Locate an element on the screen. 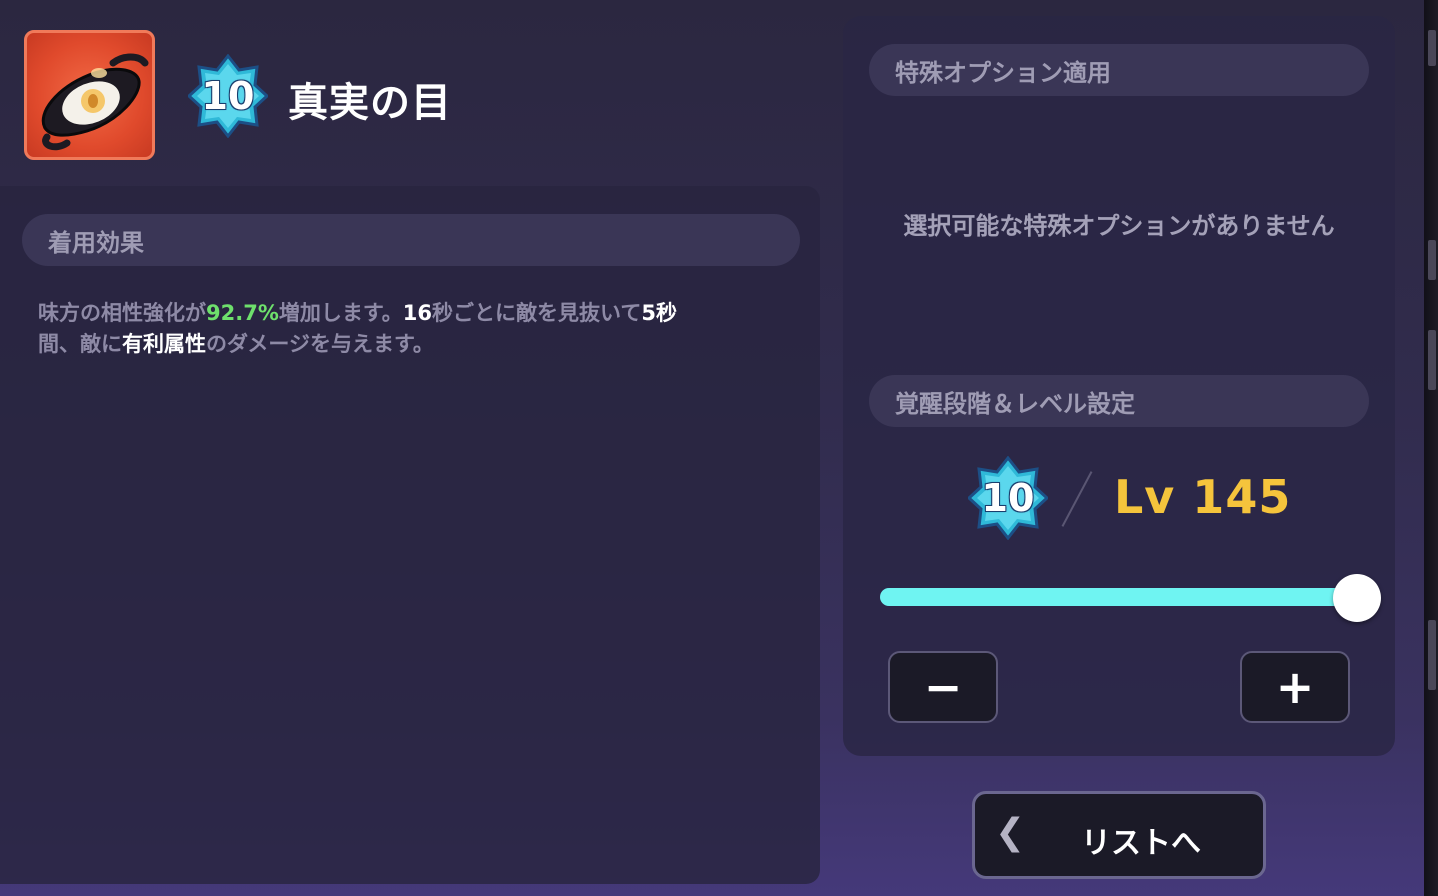  awaken-stage-badge: 10 is located at coordinates (1008, 498).